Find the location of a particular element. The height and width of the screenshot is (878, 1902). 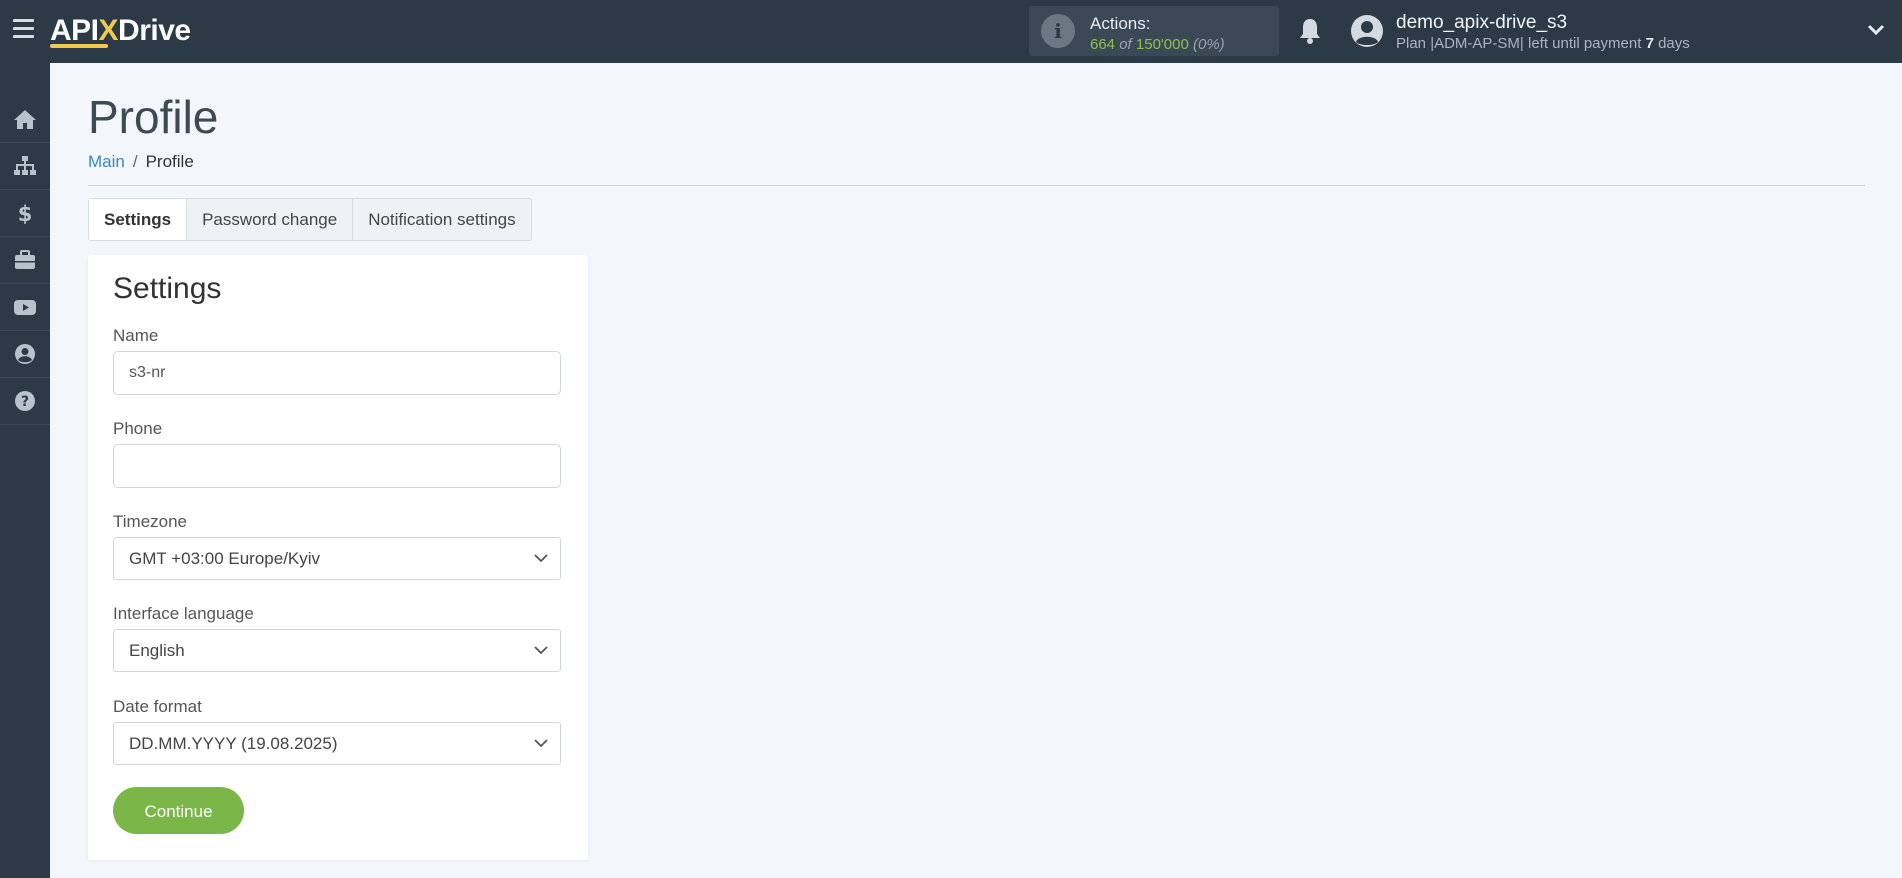

settings-title: Settings is located at coordinates (167, 288).